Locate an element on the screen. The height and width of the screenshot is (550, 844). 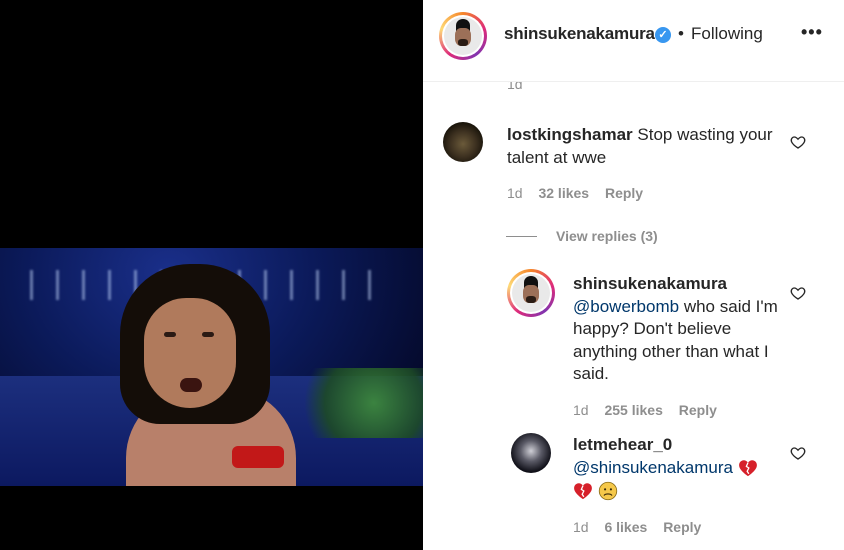
wrestler-face is located at coordinates (190, 353).